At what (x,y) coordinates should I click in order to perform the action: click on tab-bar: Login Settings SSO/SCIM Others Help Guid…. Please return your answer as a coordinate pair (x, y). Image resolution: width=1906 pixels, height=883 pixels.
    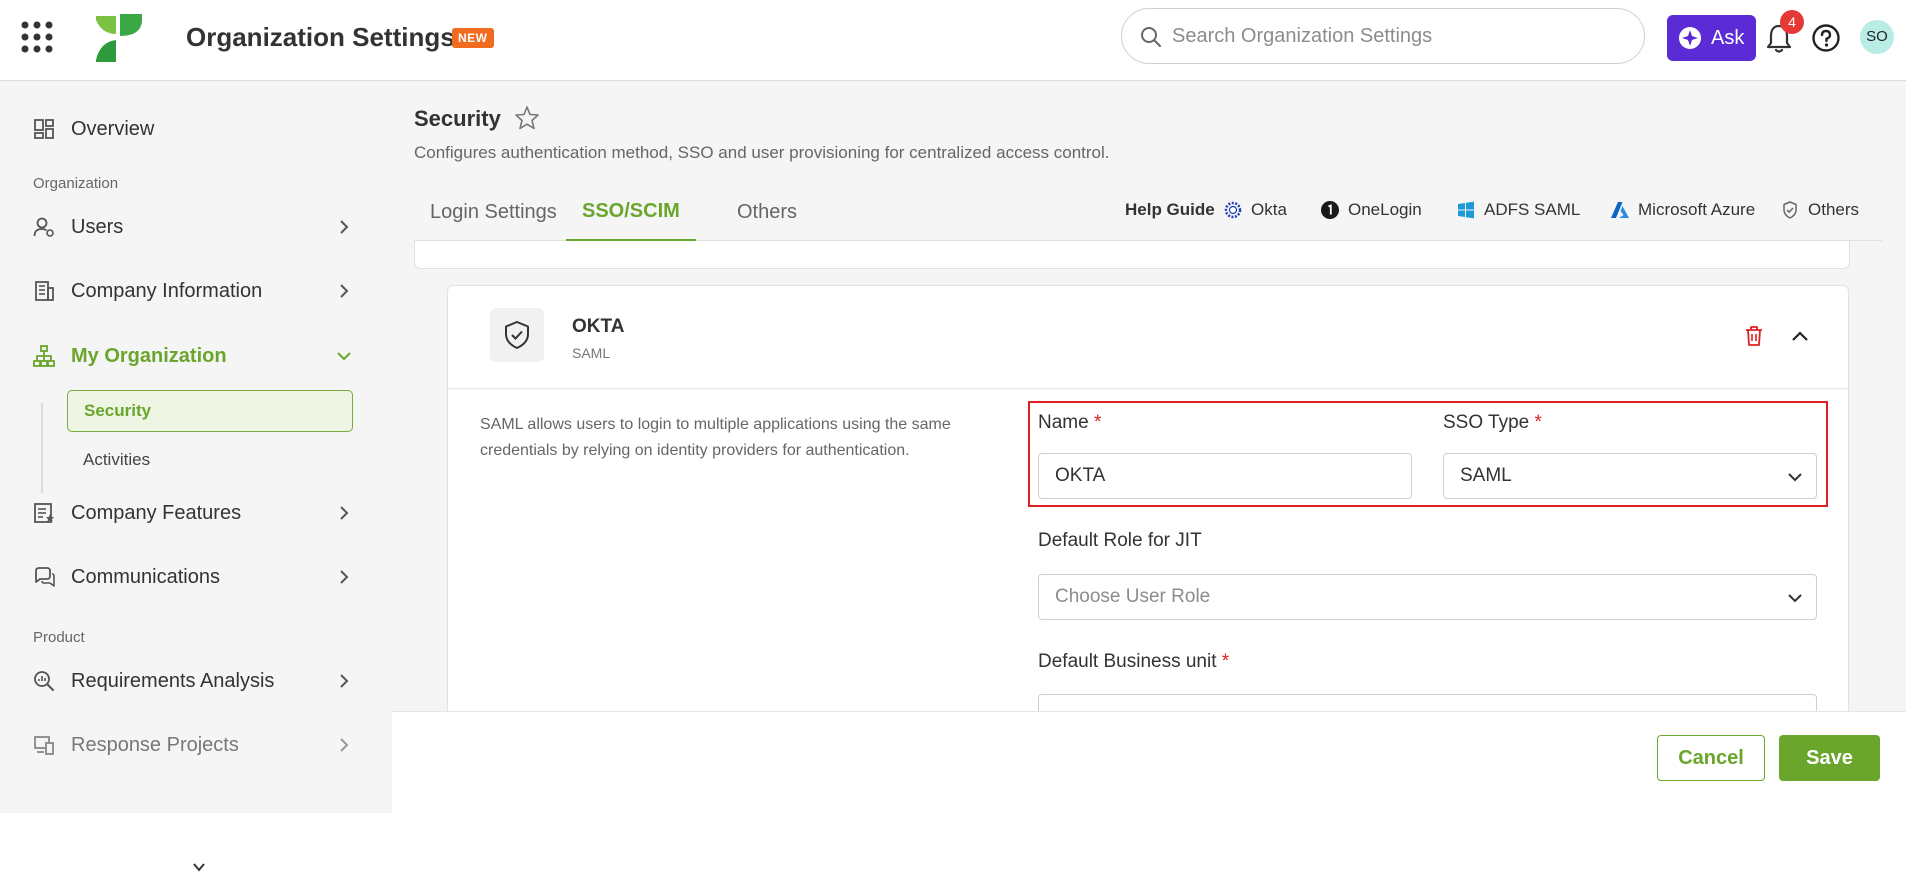
    Looking at the image, I should click on (1148, 212).